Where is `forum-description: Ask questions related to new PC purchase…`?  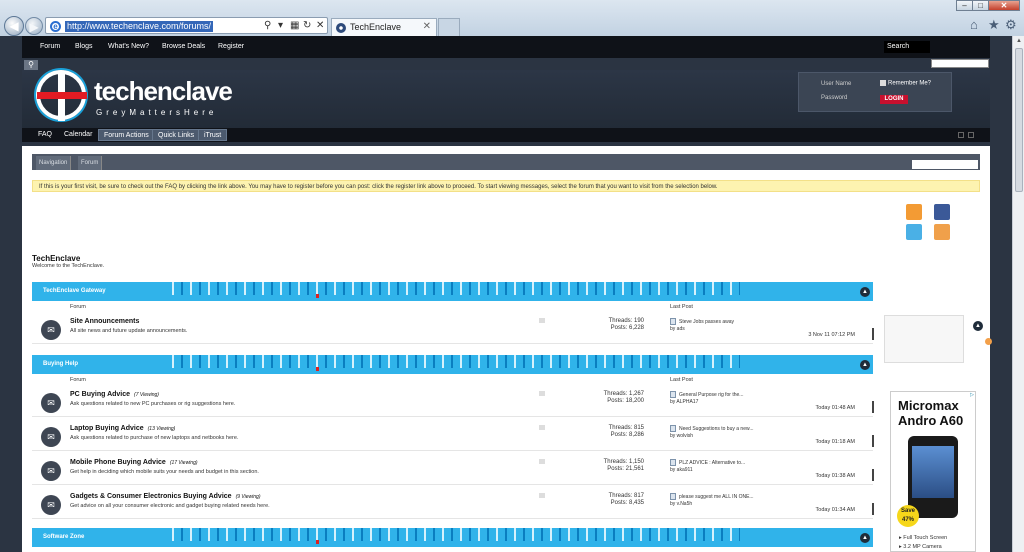
forum-description: Ask questions related to new PC purchase… is located at coordinates (153, 404).